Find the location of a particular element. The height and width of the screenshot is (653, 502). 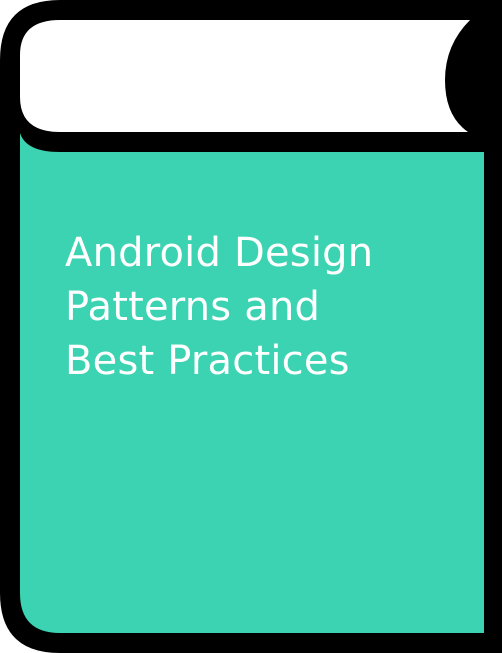

book-title-line-3: Best Practices is located at coordinates (207, 361).